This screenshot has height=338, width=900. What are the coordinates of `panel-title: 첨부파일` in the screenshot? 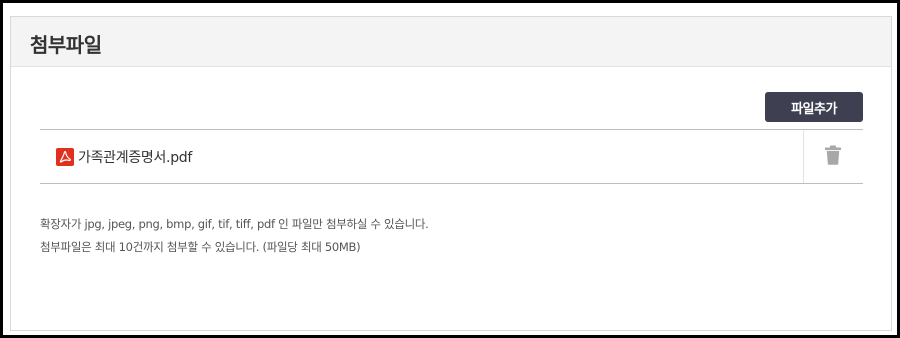 It's located at (66, 45).